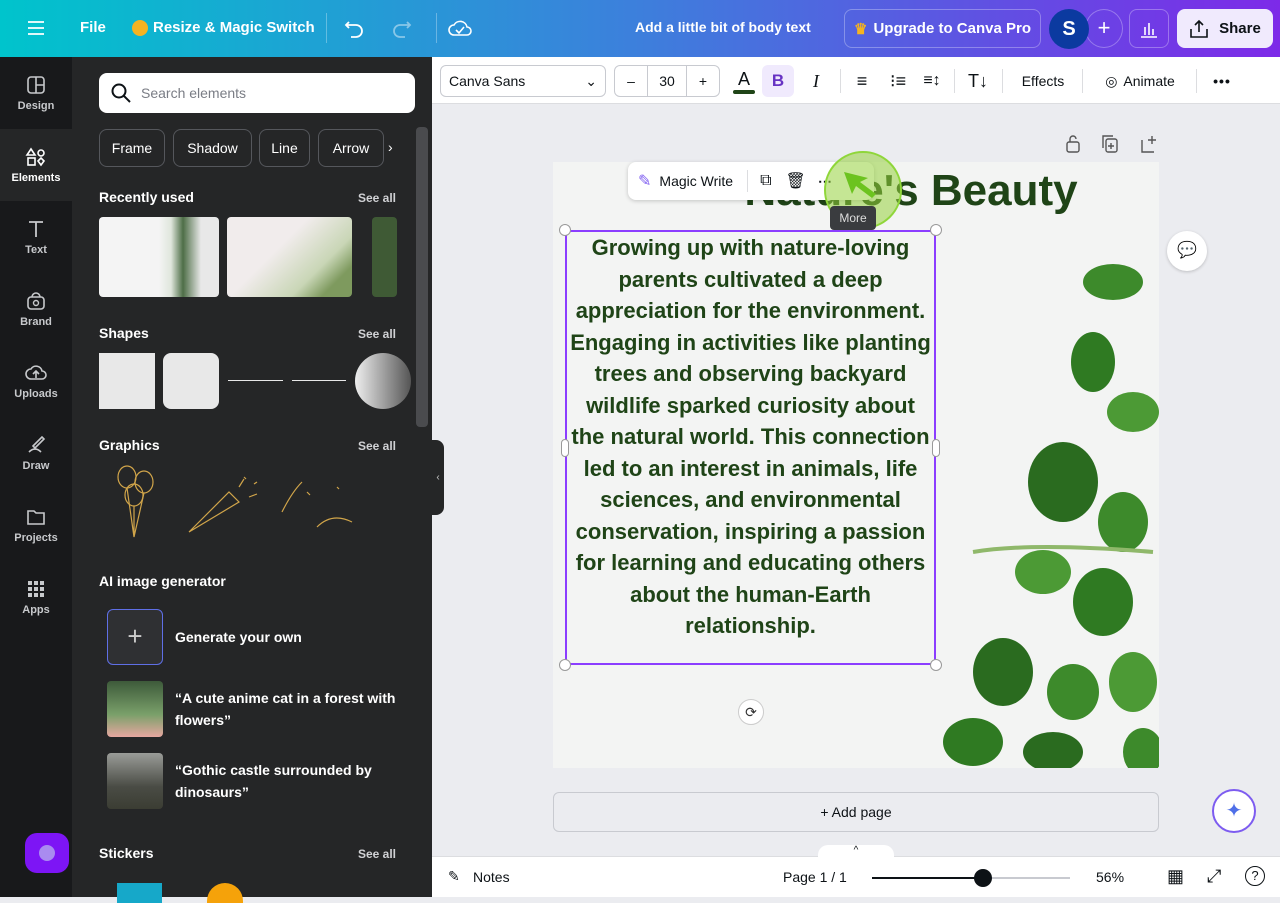 Image resolution: width=1280 pixels, height=903 pixels. I want to click on rail-item-elements: Elements, so click(36, 165).